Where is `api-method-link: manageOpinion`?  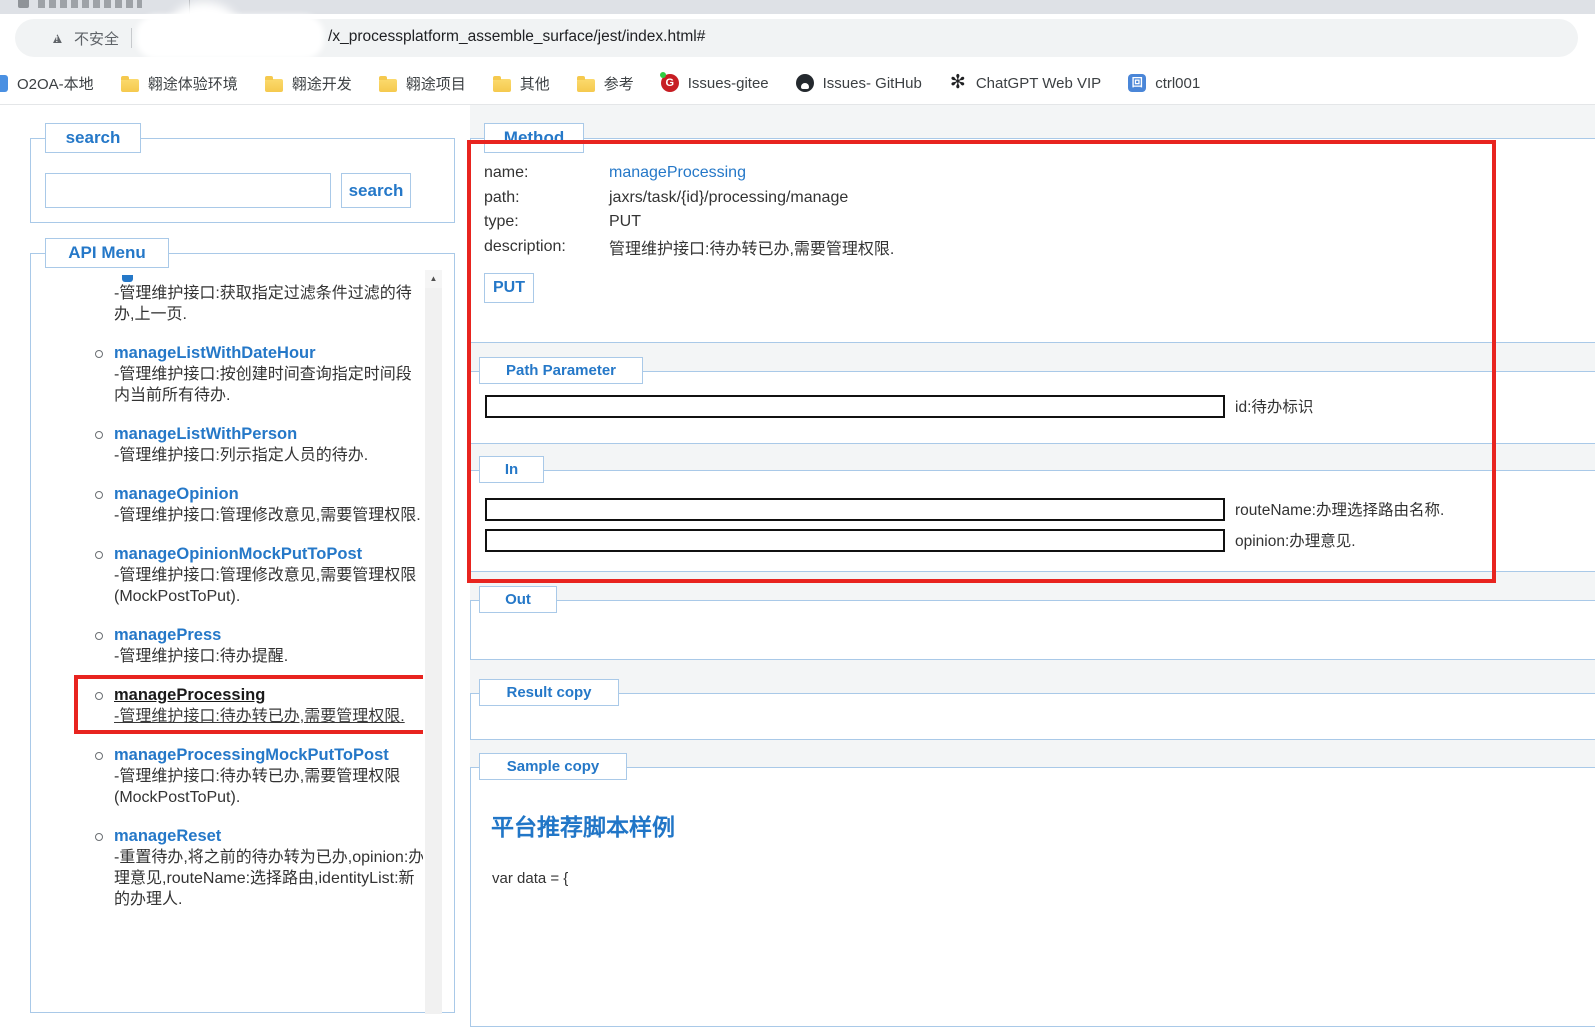
api-method-link: manageOpinion is located at coordinates (268, 494).